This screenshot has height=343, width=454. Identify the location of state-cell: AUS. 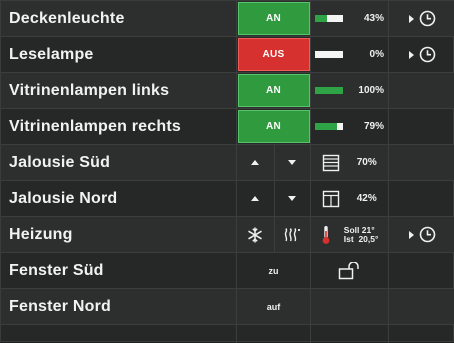
(274, 54).